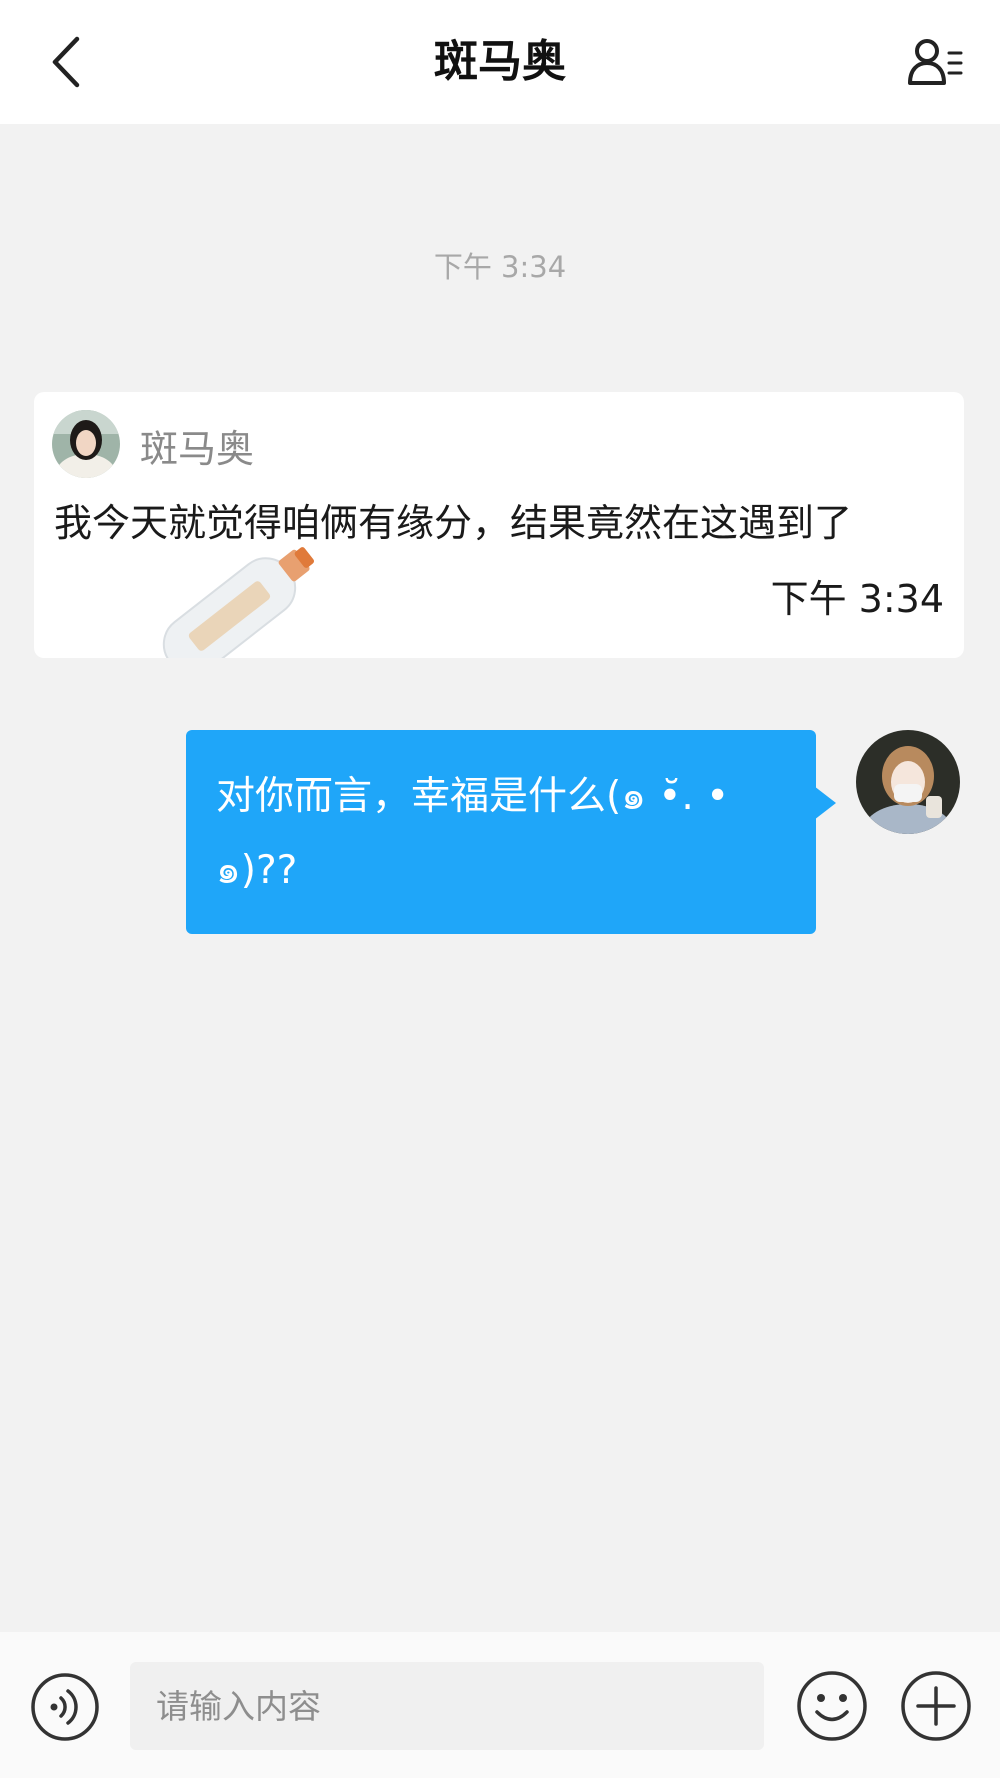 The width and height of the screenshot is (1000, 1778). Describe the element at coordinates (500, 267) in the screenshot. I see `message-timestamp: 下午 3:34` at that location.